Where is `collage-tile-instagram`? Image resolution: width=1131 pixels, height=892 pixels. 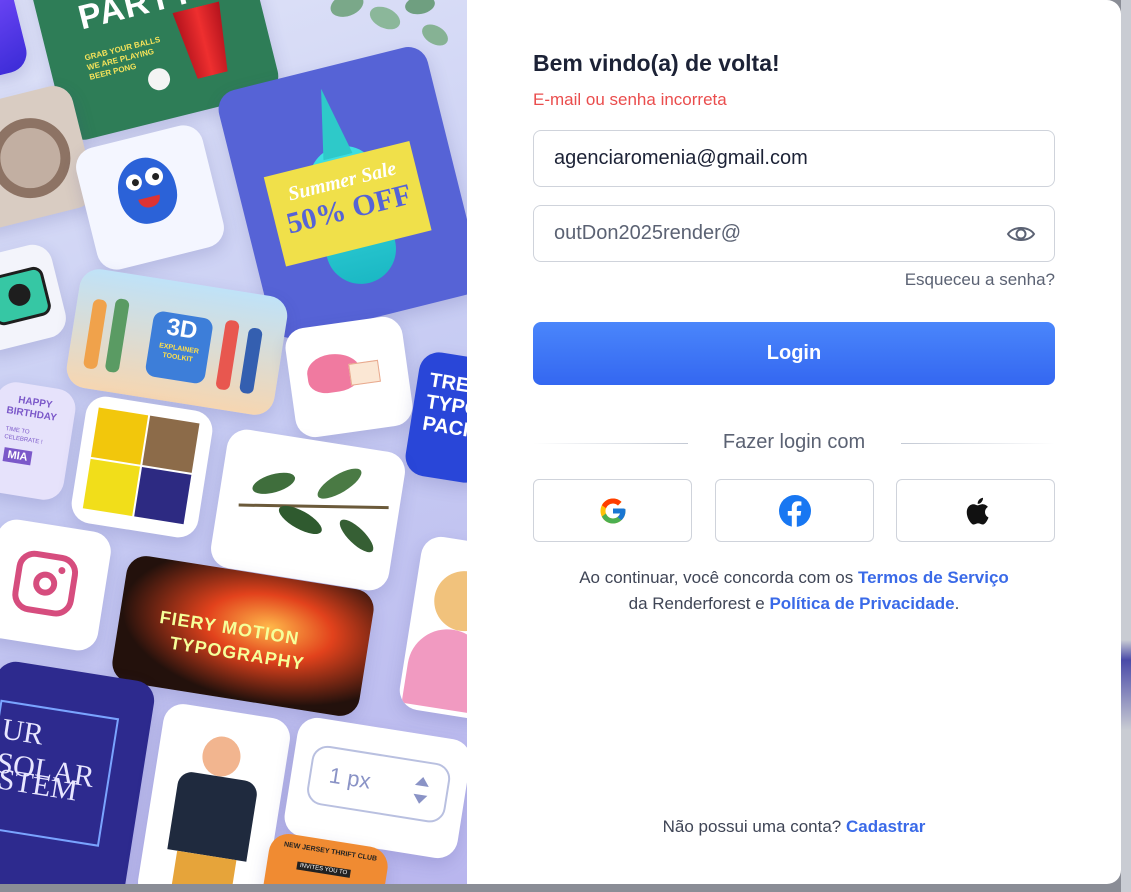 collage-tile-instagram is located at coordinates (57, 585).